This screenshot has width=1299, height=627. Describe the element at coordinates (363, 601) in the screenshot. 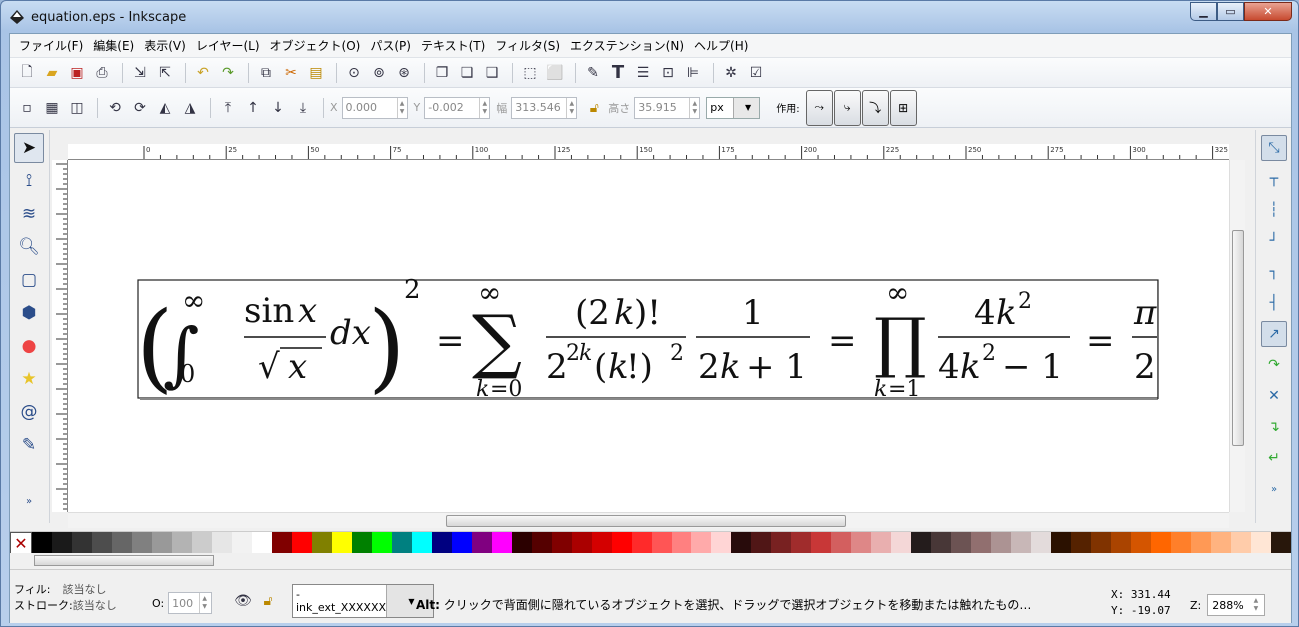

I see `layer-select: -ink_ext_XXXXXX ▼` at that location.